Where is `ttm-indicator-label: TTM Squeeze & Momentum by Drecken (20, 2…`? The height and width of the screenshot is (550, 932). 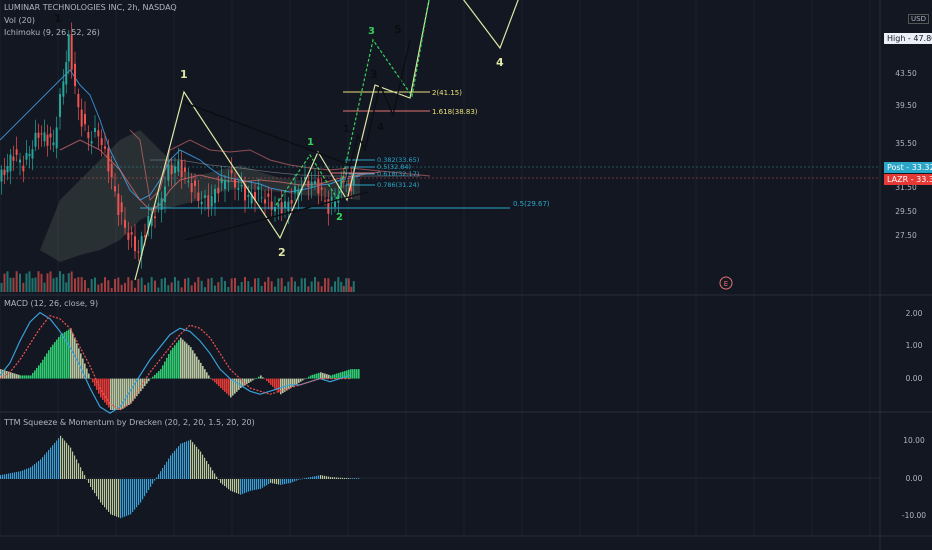 ttm-indicator-label: TTM Squeeze & Momentum by Drecken (20, 2… is located at coordinates (129, 422).